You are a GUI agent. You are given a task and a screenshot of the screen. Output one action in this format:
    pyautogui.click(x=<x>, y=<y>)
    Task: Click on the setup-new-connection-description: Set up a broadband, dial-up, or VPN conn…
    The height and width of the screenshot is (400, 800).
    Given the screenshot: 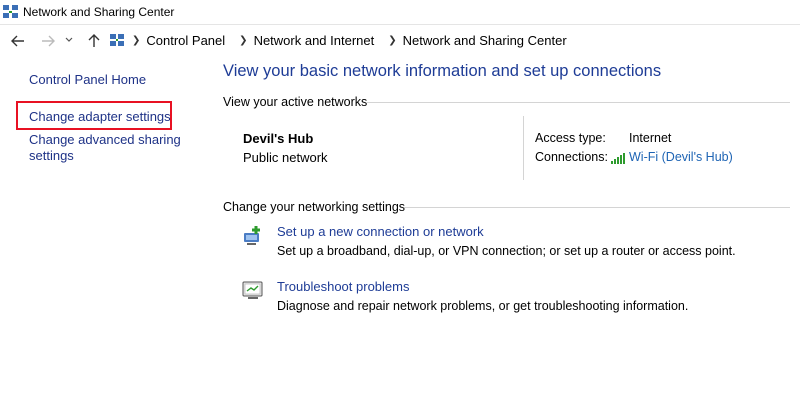 What is the action you would take?
    pyautogui.click(x=506, y=251)
    